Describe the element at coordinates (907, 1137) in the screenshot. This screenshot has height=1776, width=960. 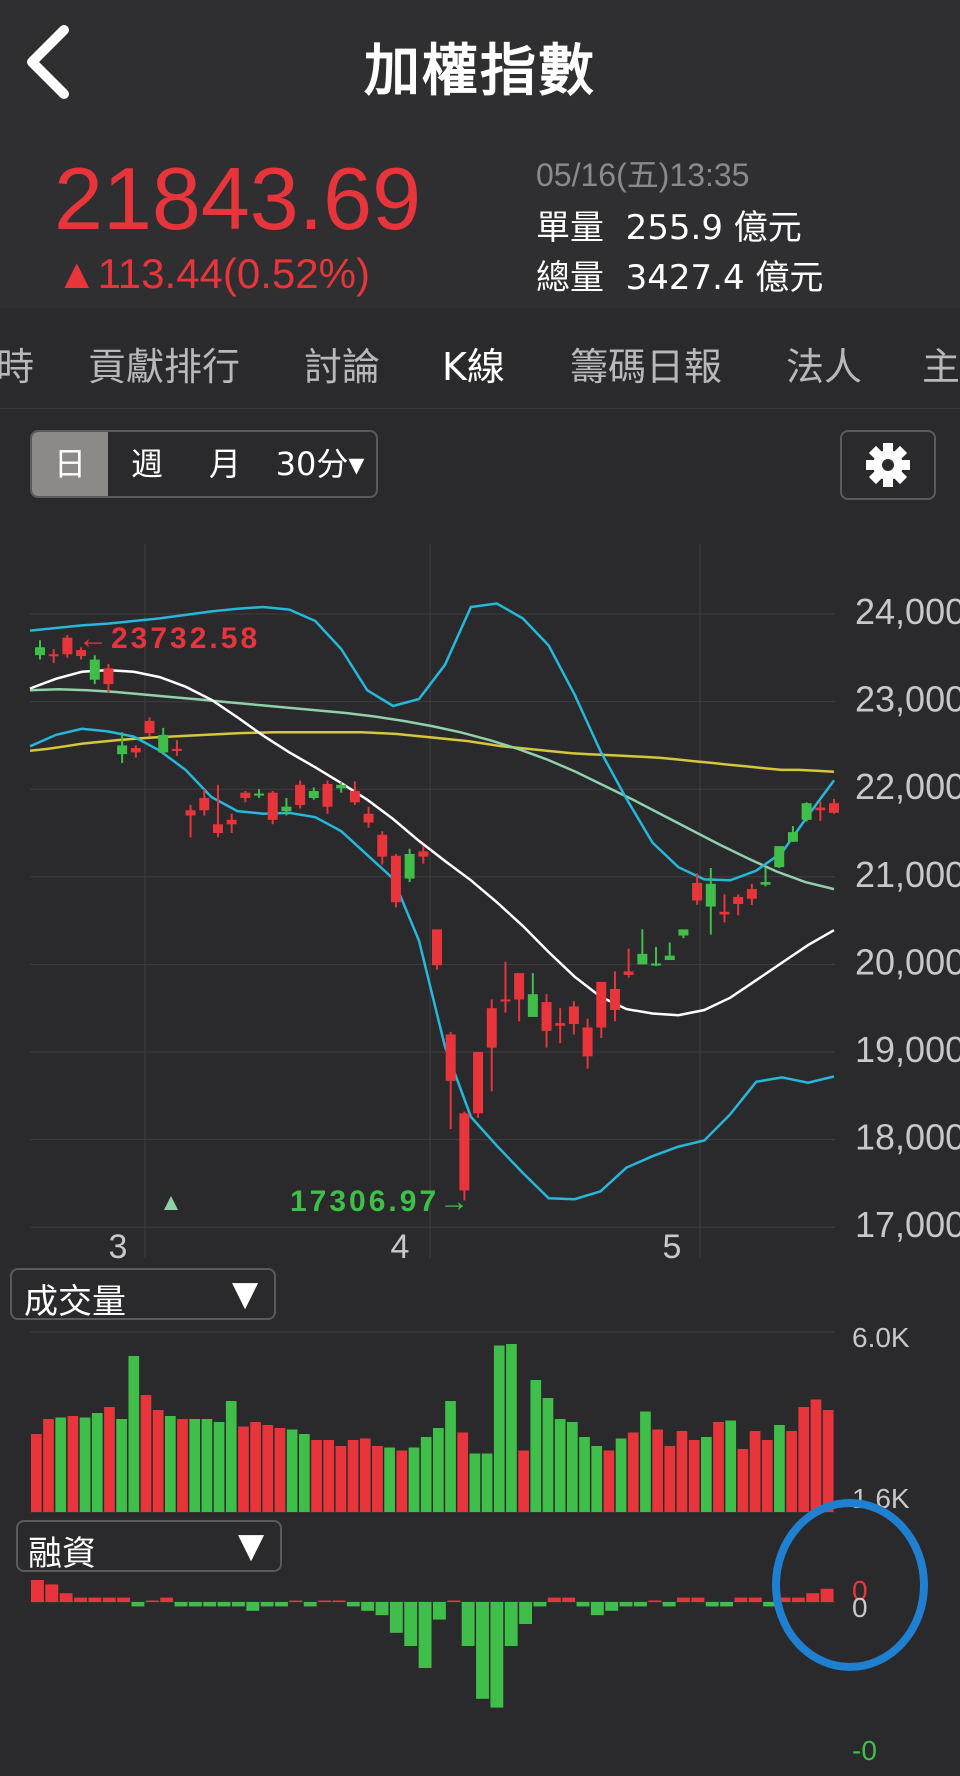
I see `y-tick-label: 18,000` at that location.